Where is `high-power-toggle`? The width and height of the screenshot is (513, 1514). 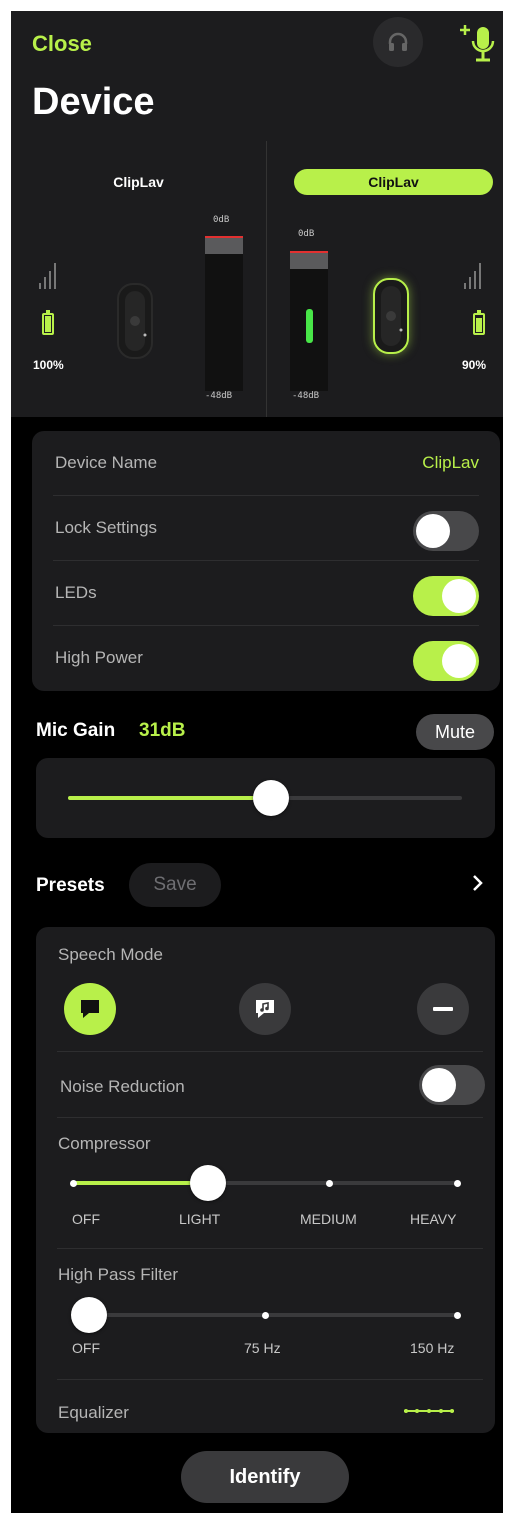
high-power-toggle is located at coordinates (446, 661).